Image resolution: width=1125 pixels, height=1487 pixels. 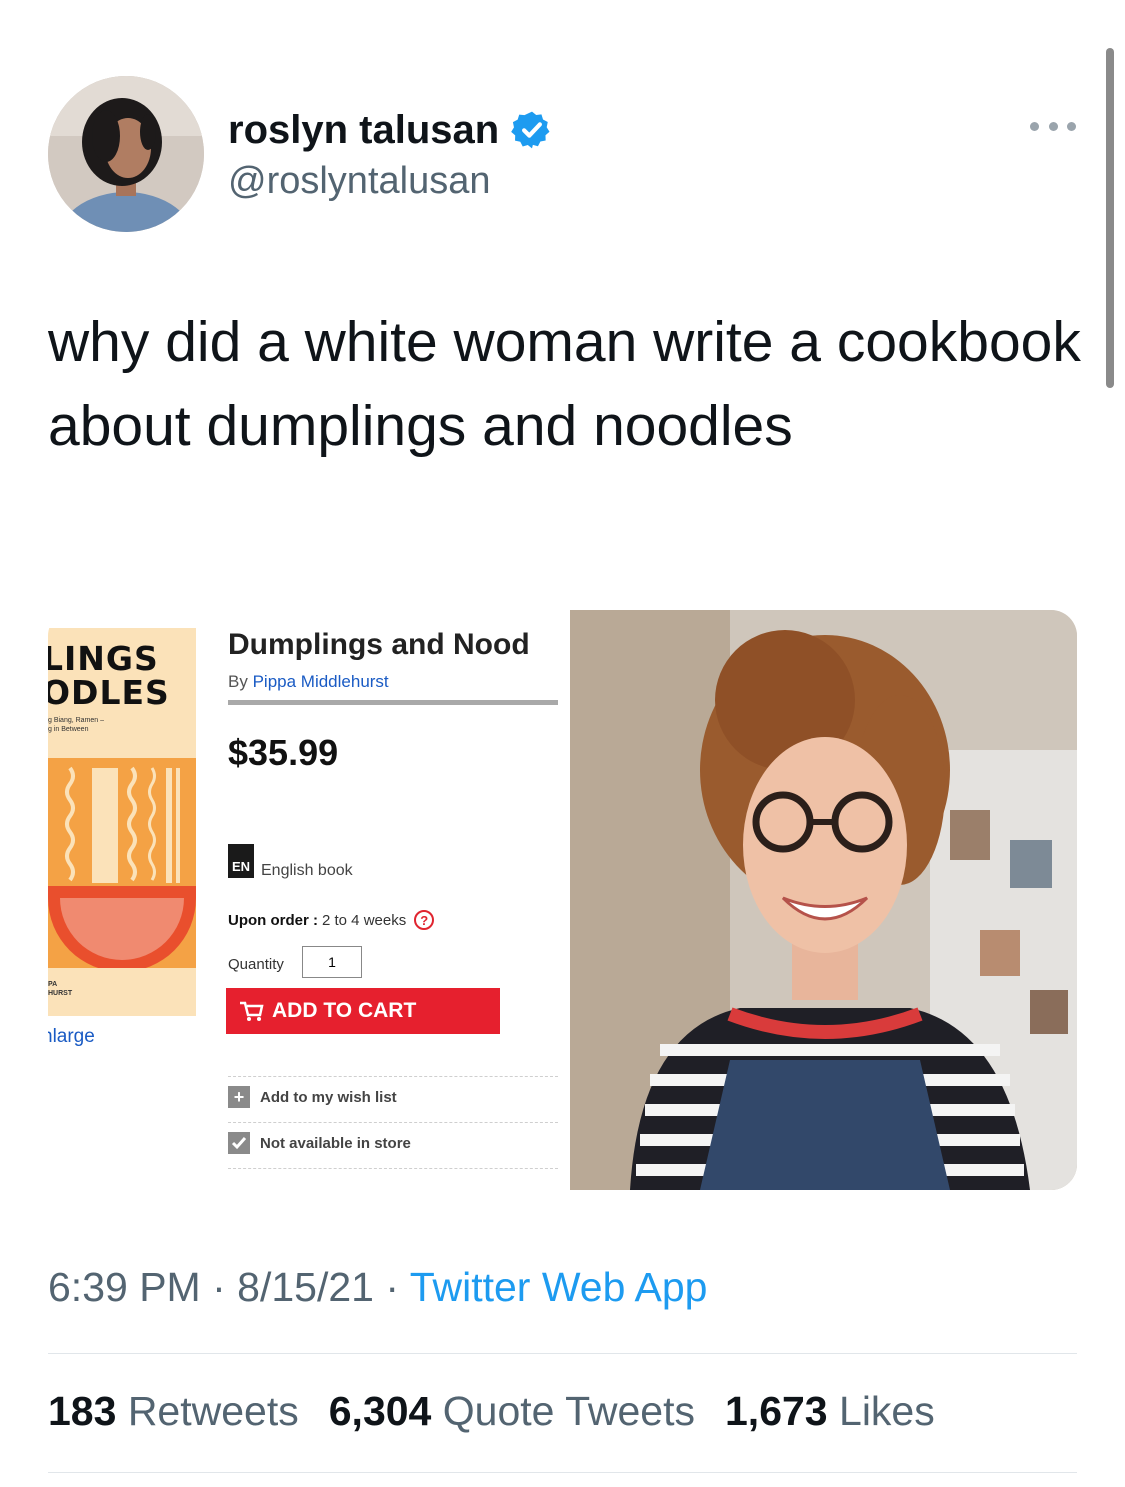 What do you see at coordinates (332, 962) in the screenshot?
I see `quantity-input` at bounding box center [332, 962].